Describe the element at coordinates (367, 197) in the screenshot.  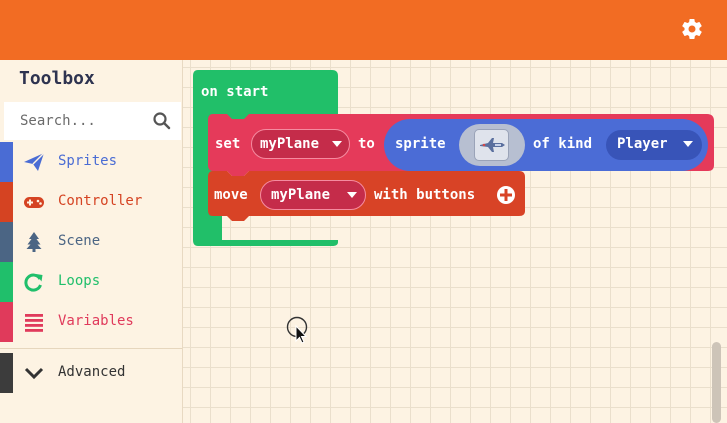
I see `move-with-buttons-block` at that location.